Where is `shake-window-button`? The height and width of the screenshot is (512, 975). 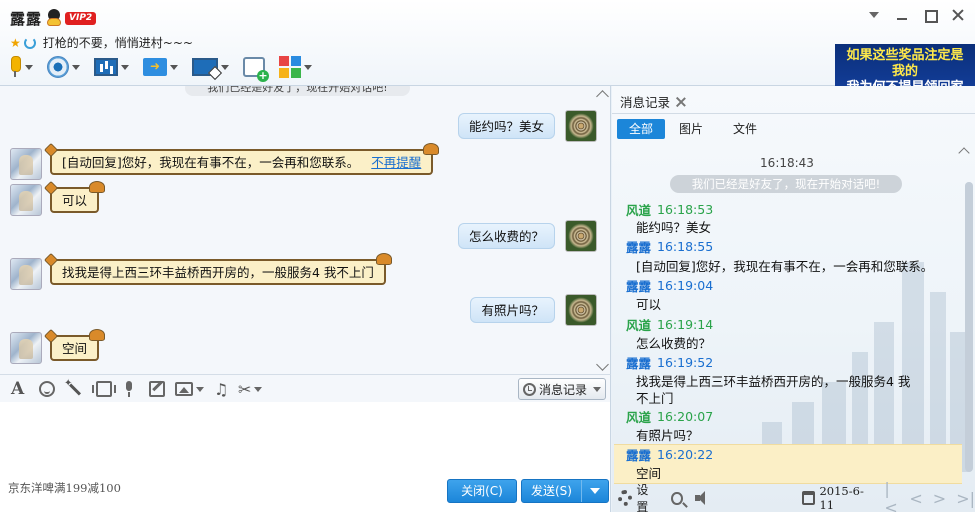
shake-window-button is located at coordinates (104, 389).